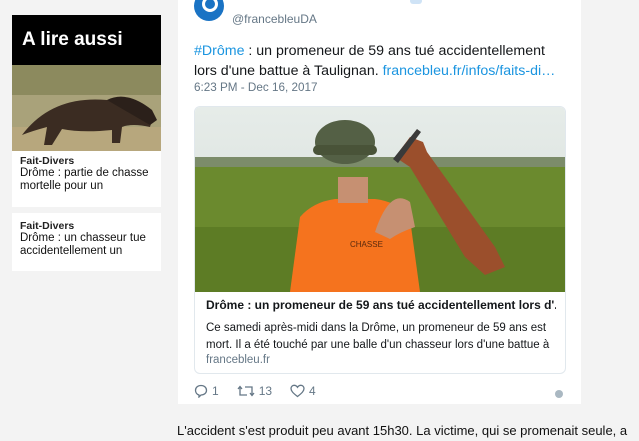  I want to click on retweet-icon, so click(246, 391).